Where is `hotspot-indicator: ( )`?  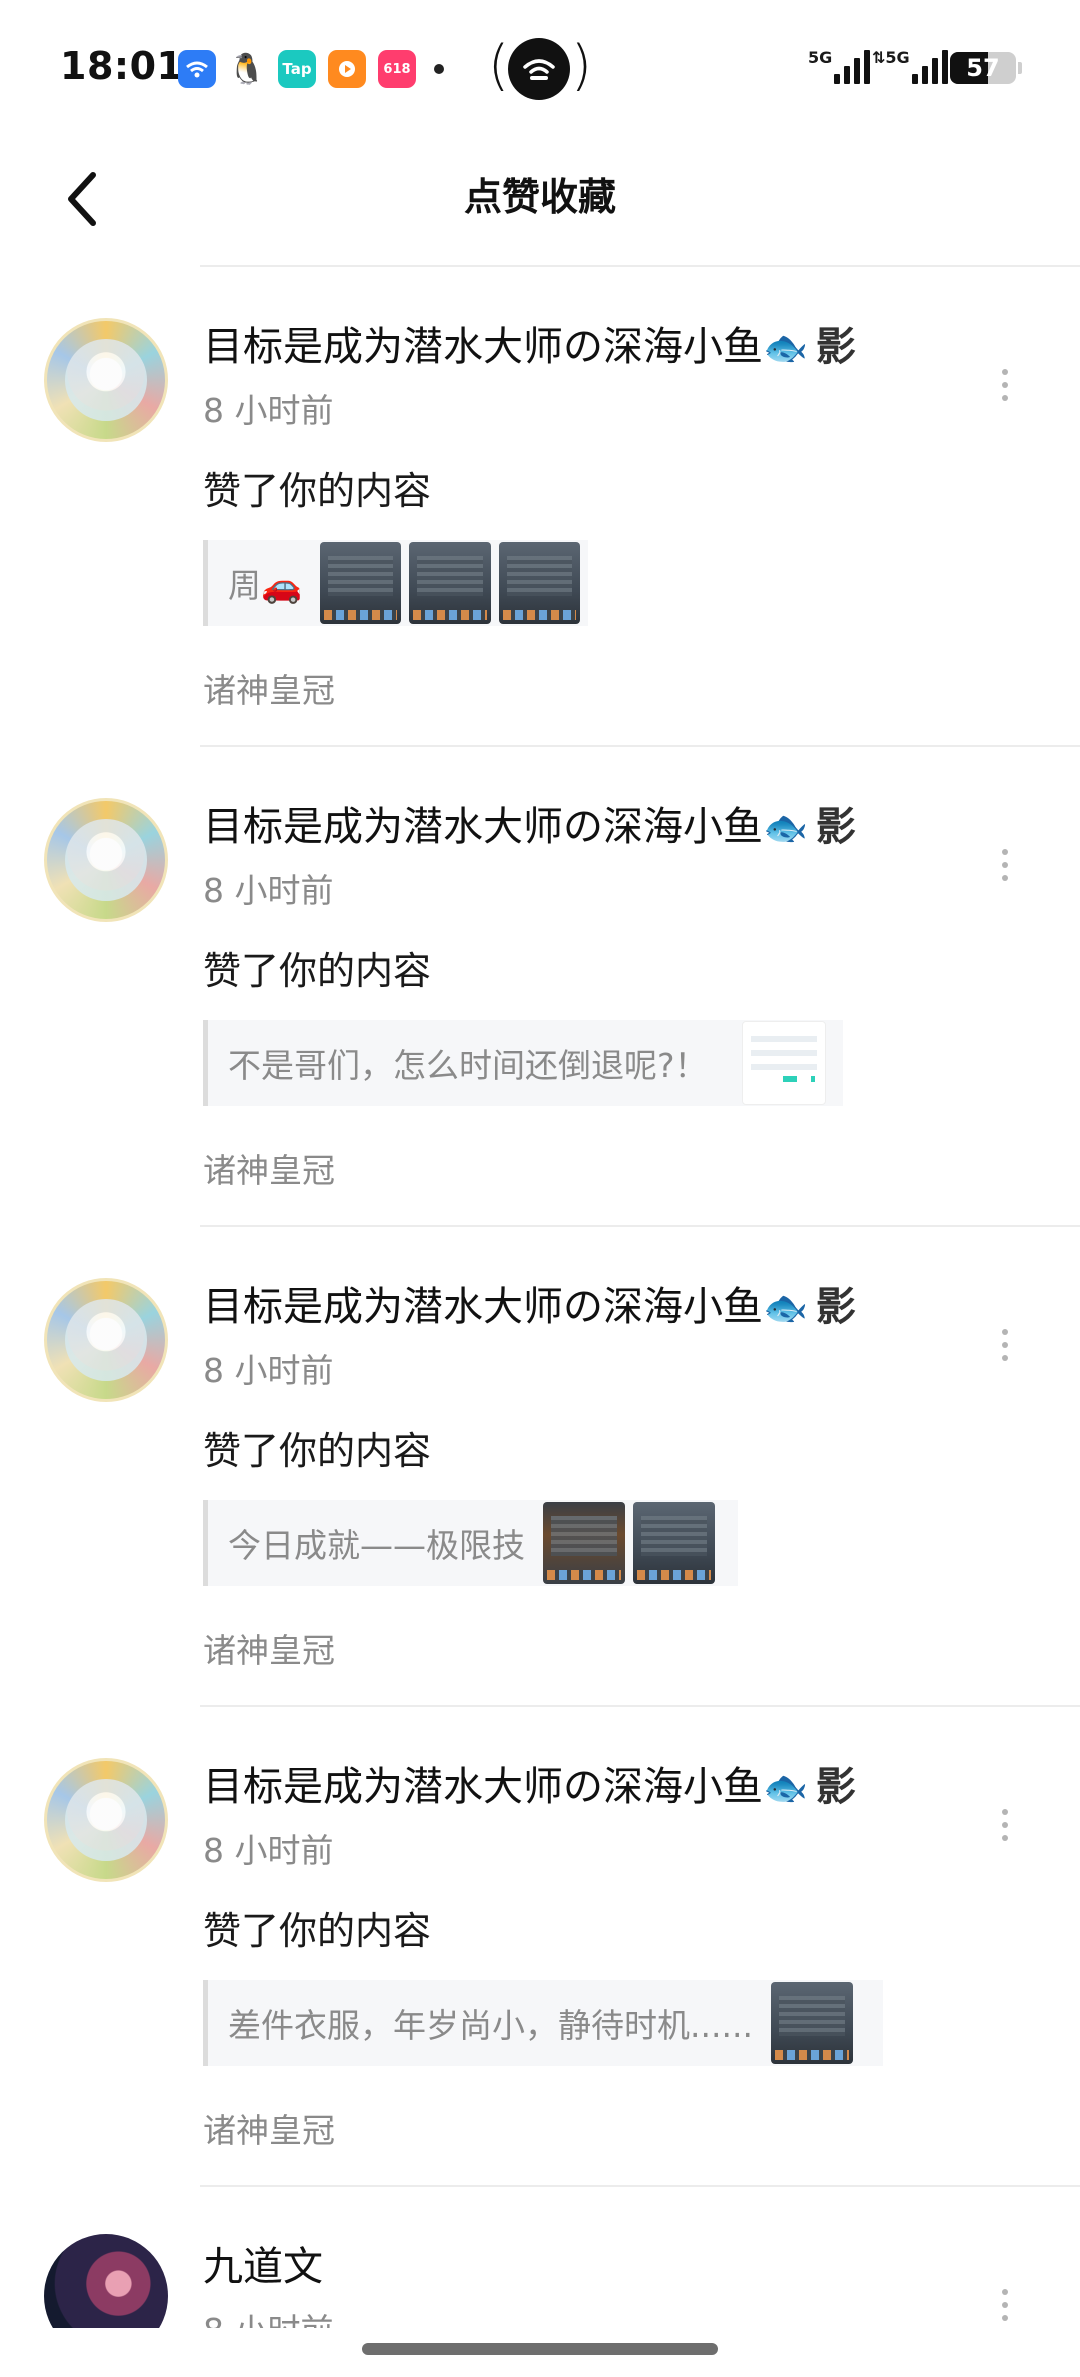
hotspot-indicator: ( ) is located at coordinates (540, 69).